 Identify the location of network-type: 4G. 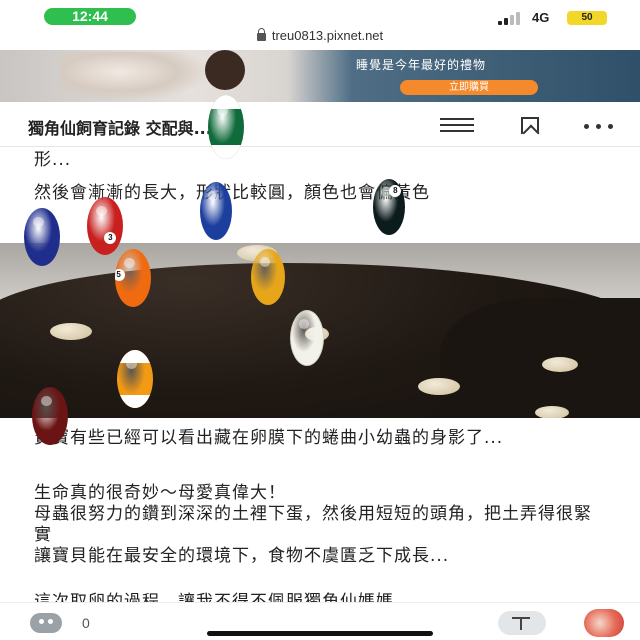
(541, 17).